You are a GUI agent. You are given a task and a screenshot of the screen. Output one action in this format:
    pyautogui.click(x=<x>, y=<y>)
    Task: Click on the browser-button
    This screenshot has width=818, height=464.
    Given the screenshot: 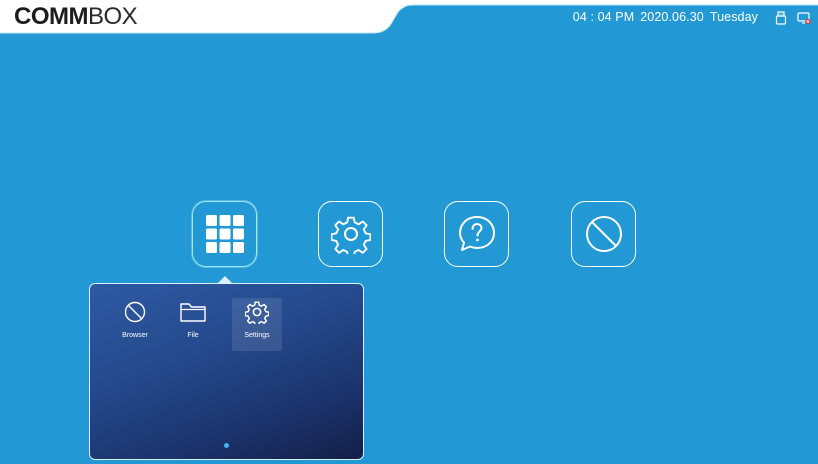 What is the action you would take?
    pyautogui.click(x=603, y=234)
    